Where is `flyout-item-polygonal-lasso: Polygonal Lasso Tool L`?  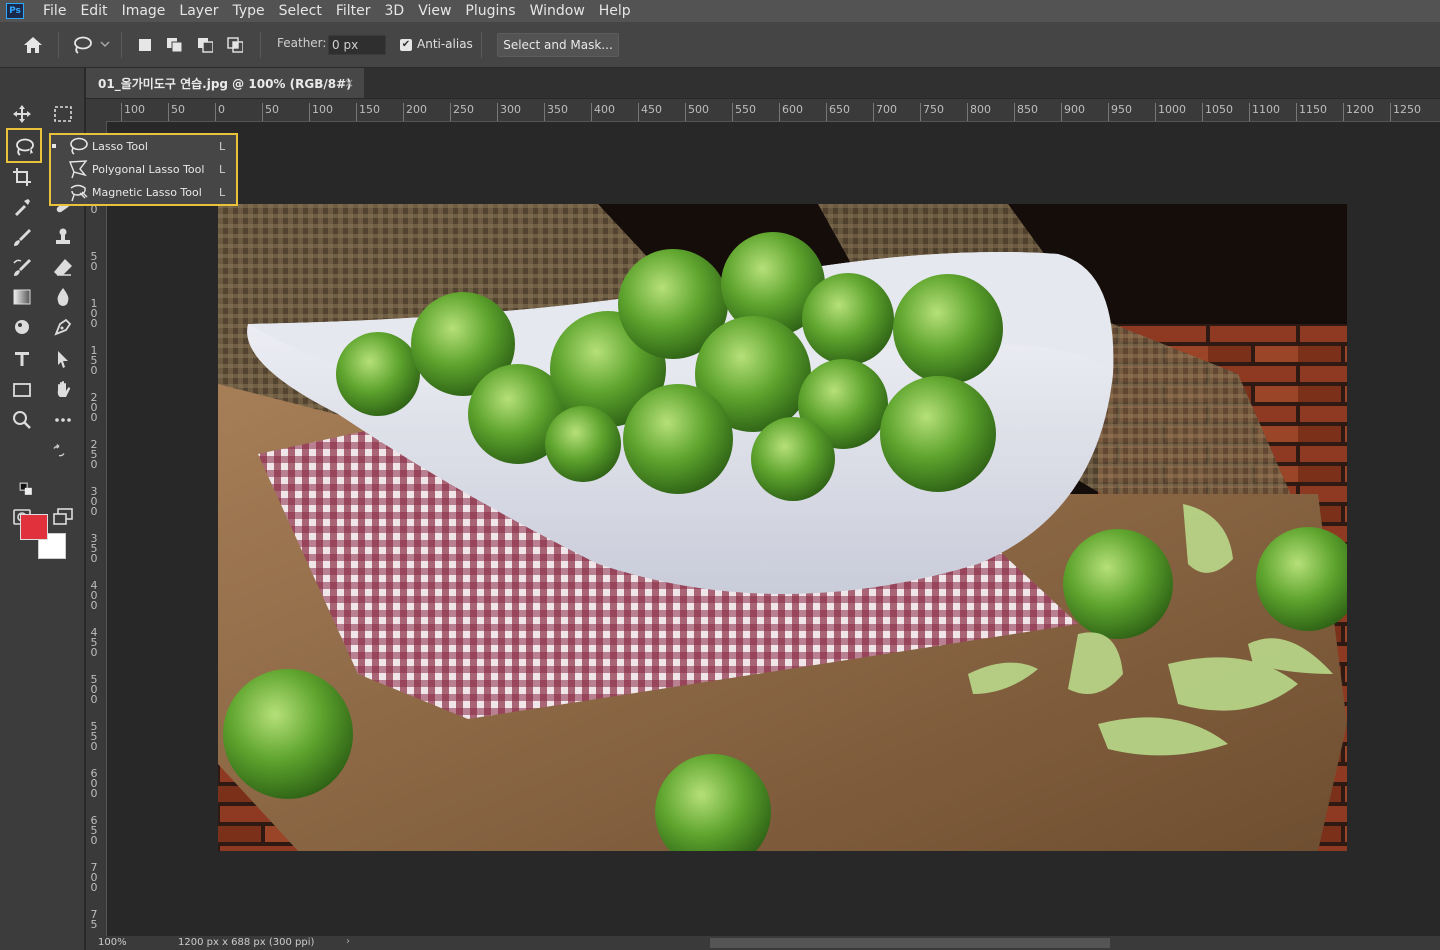 flyout-item-polygonal-lasso: Polygonal Lasso Tool L is located at coordinates (143, 169).